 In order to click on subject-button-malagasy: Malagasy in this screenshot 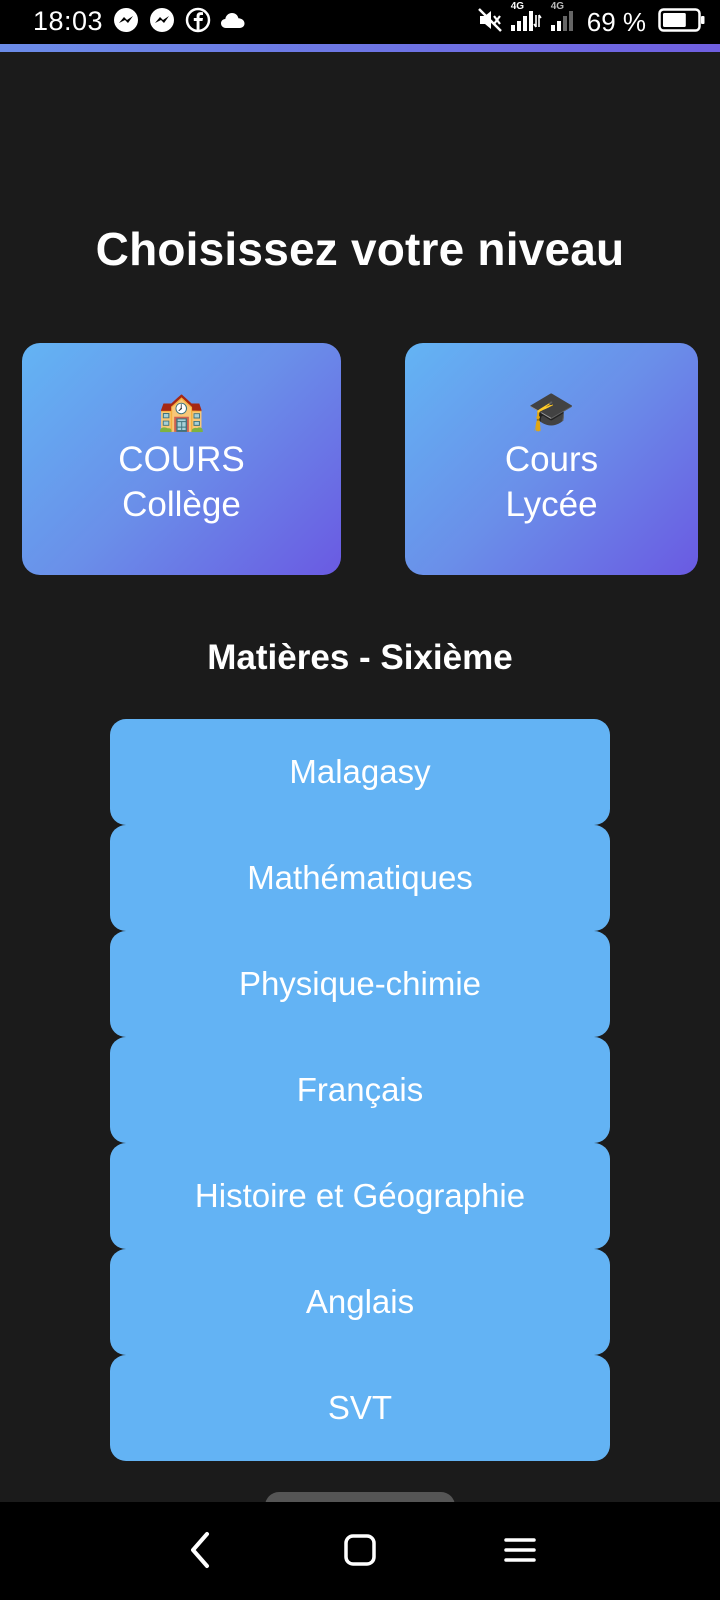, I will do `click(360, 772)`.